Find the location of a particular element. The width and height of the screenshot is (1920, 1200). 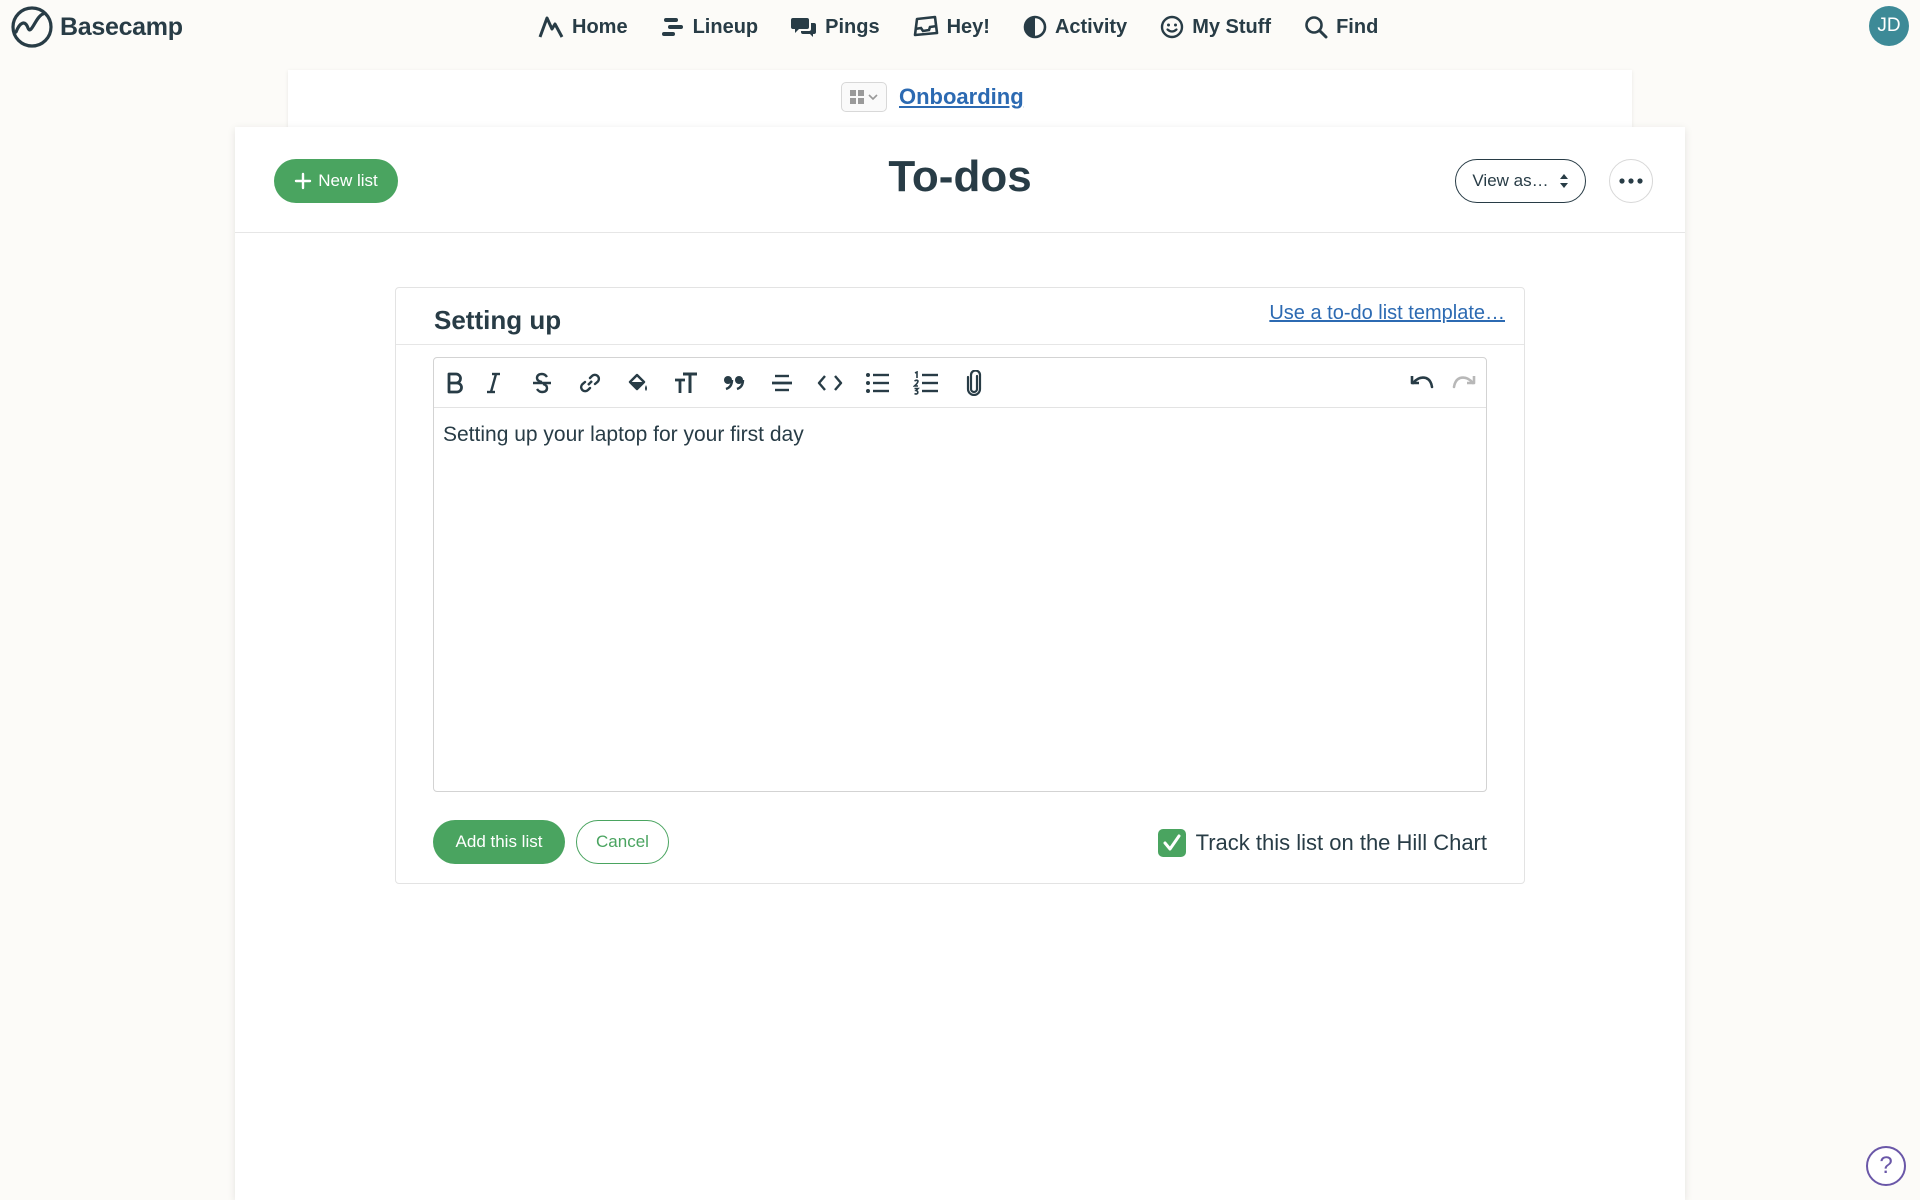

nav-item-find: Find is located at coordinates (1341, 27).